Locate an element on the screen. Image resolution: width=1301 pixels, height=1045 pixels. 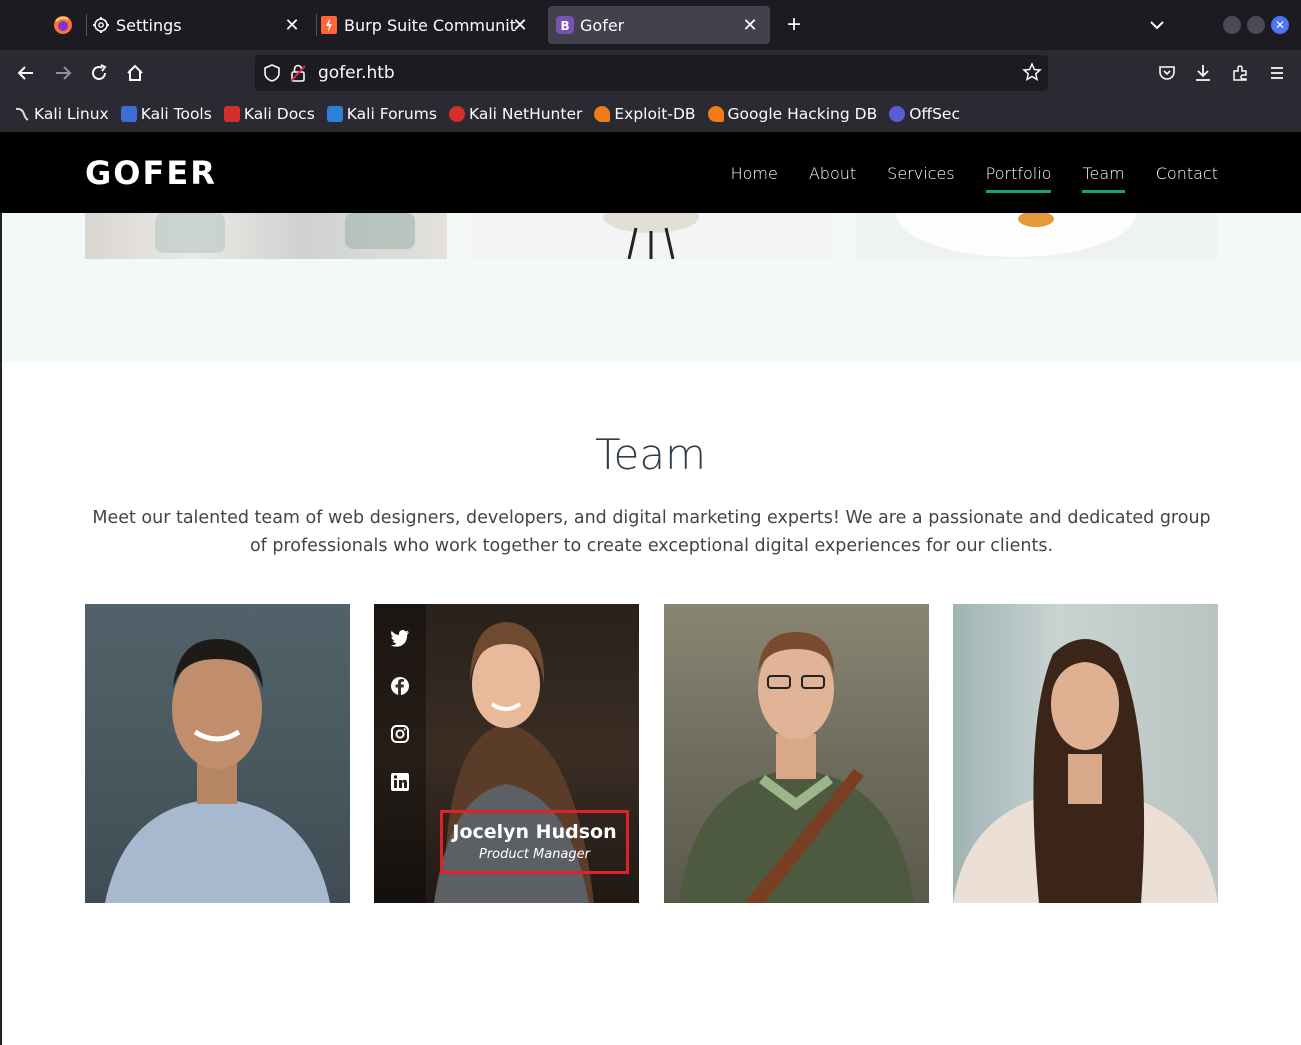
bookmark-kali-linux: Kali Linux is located at coordinates (61, 114).